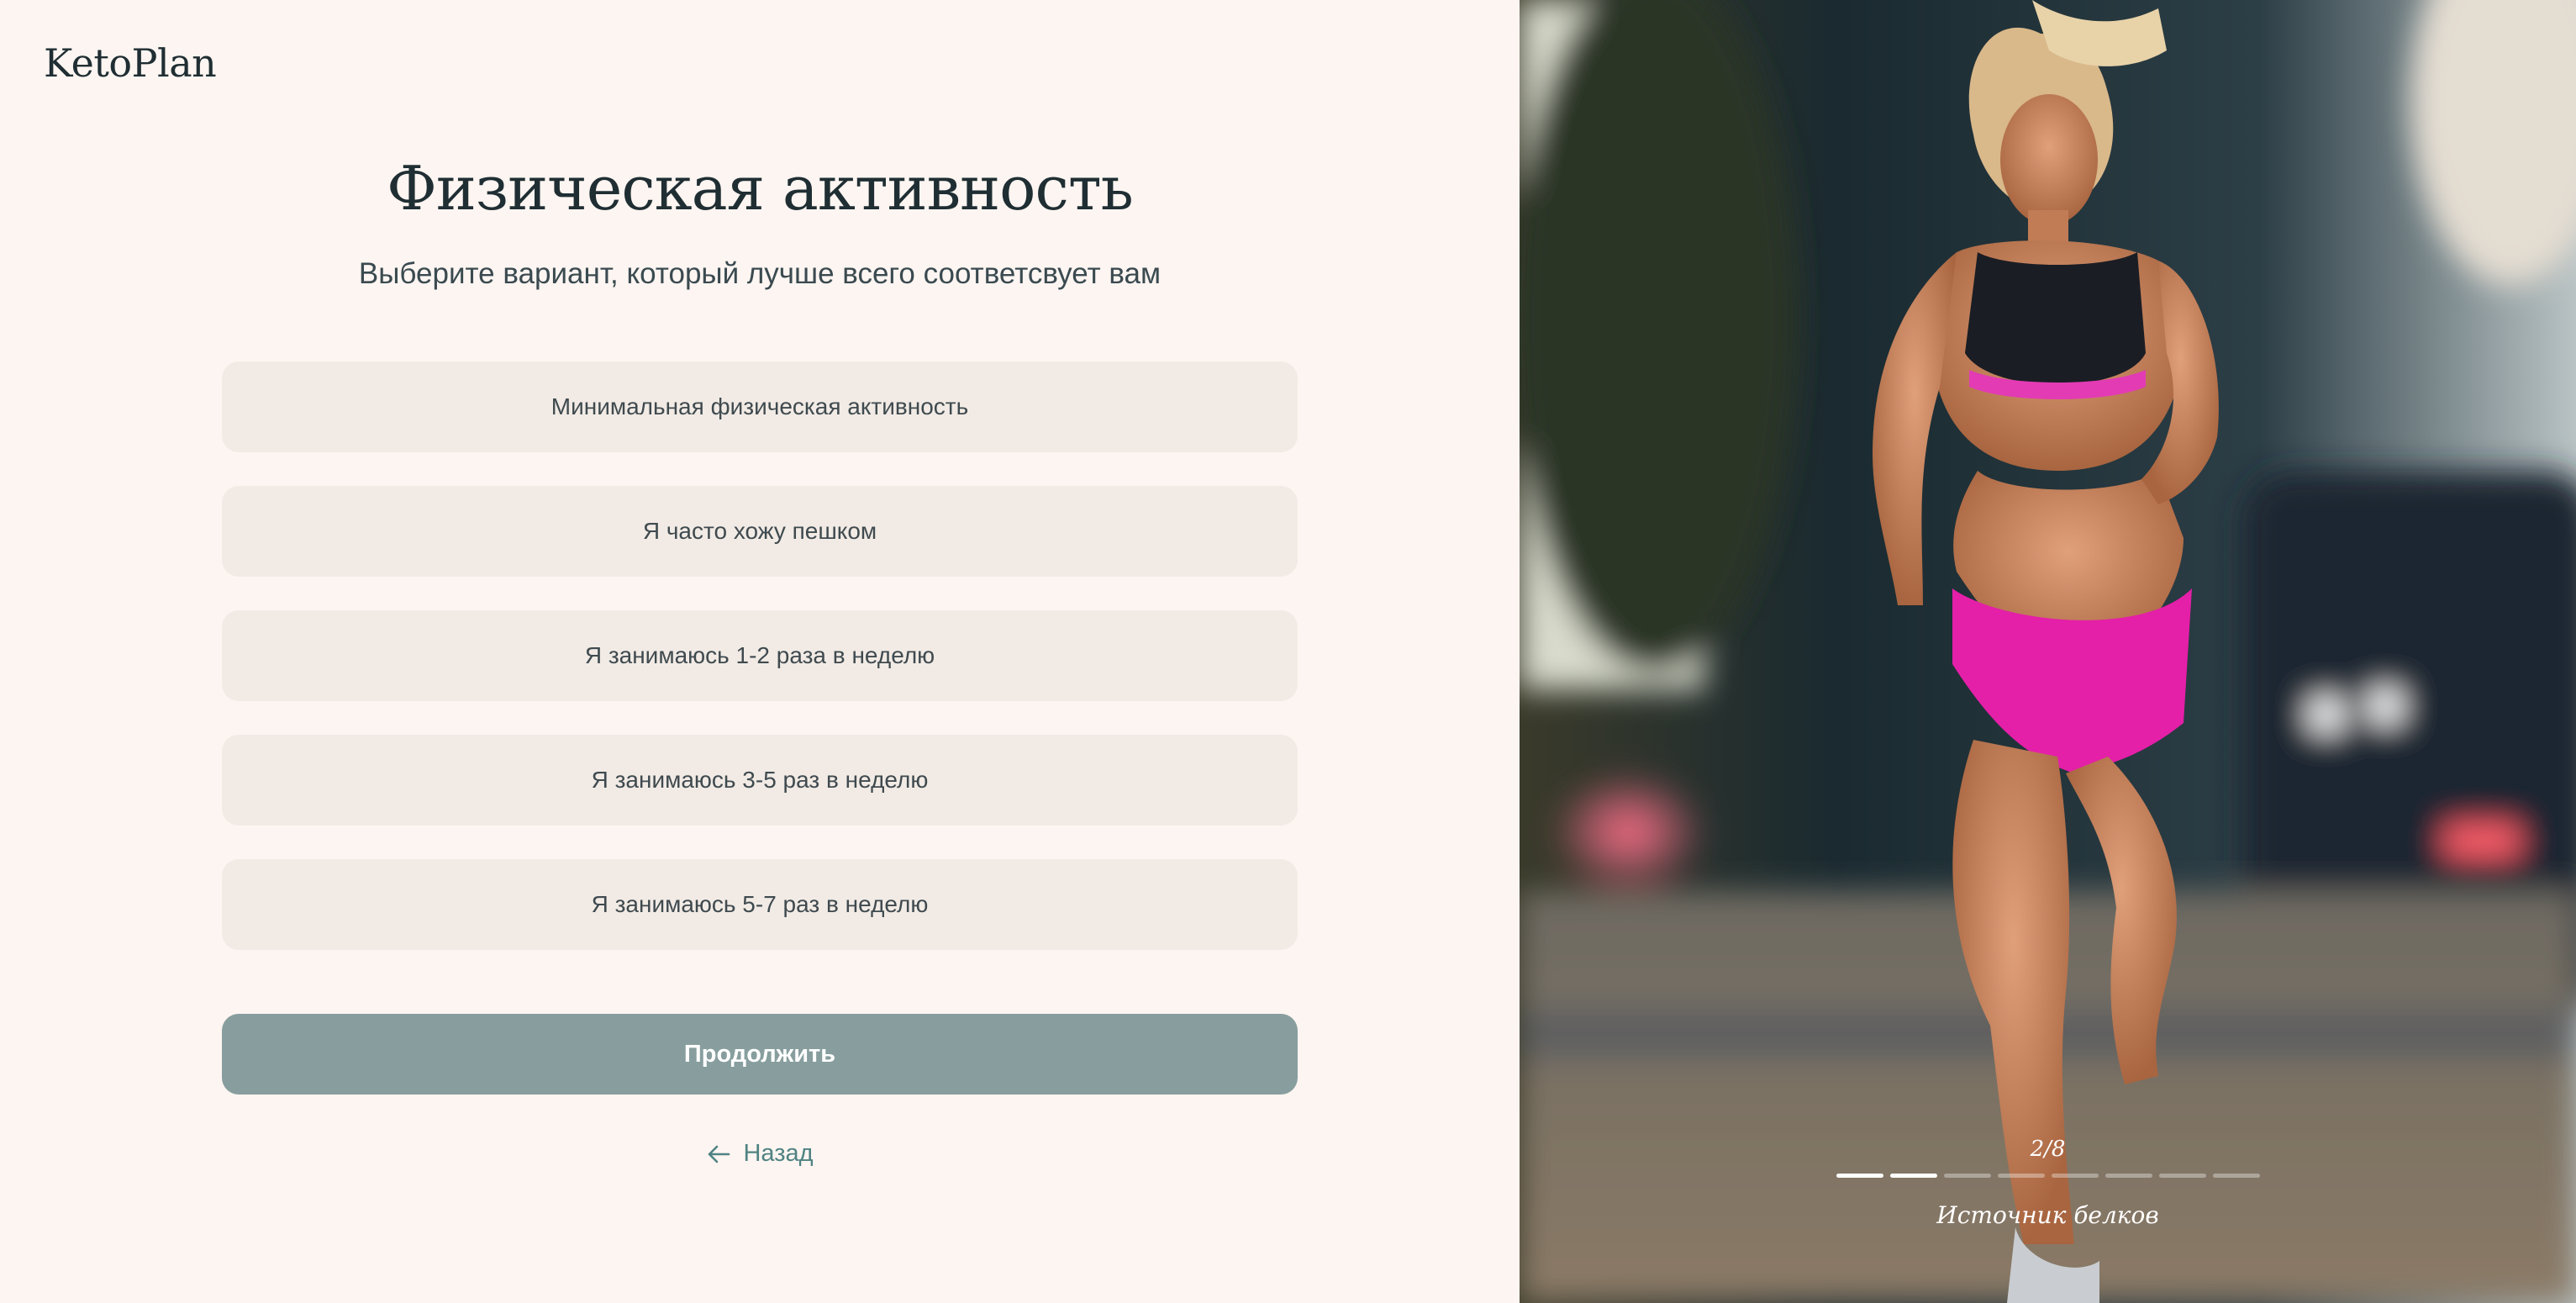 The image size is (2576, 1303). I want to click on slide-caption: Источник белков, so click(2047, 1215).